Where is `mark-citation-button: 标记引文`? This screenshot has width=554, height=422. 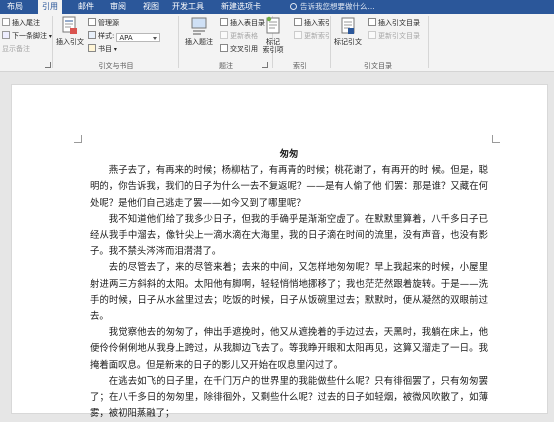 mark-citation-button: 标记引文 is located at coordinates (348, 31).